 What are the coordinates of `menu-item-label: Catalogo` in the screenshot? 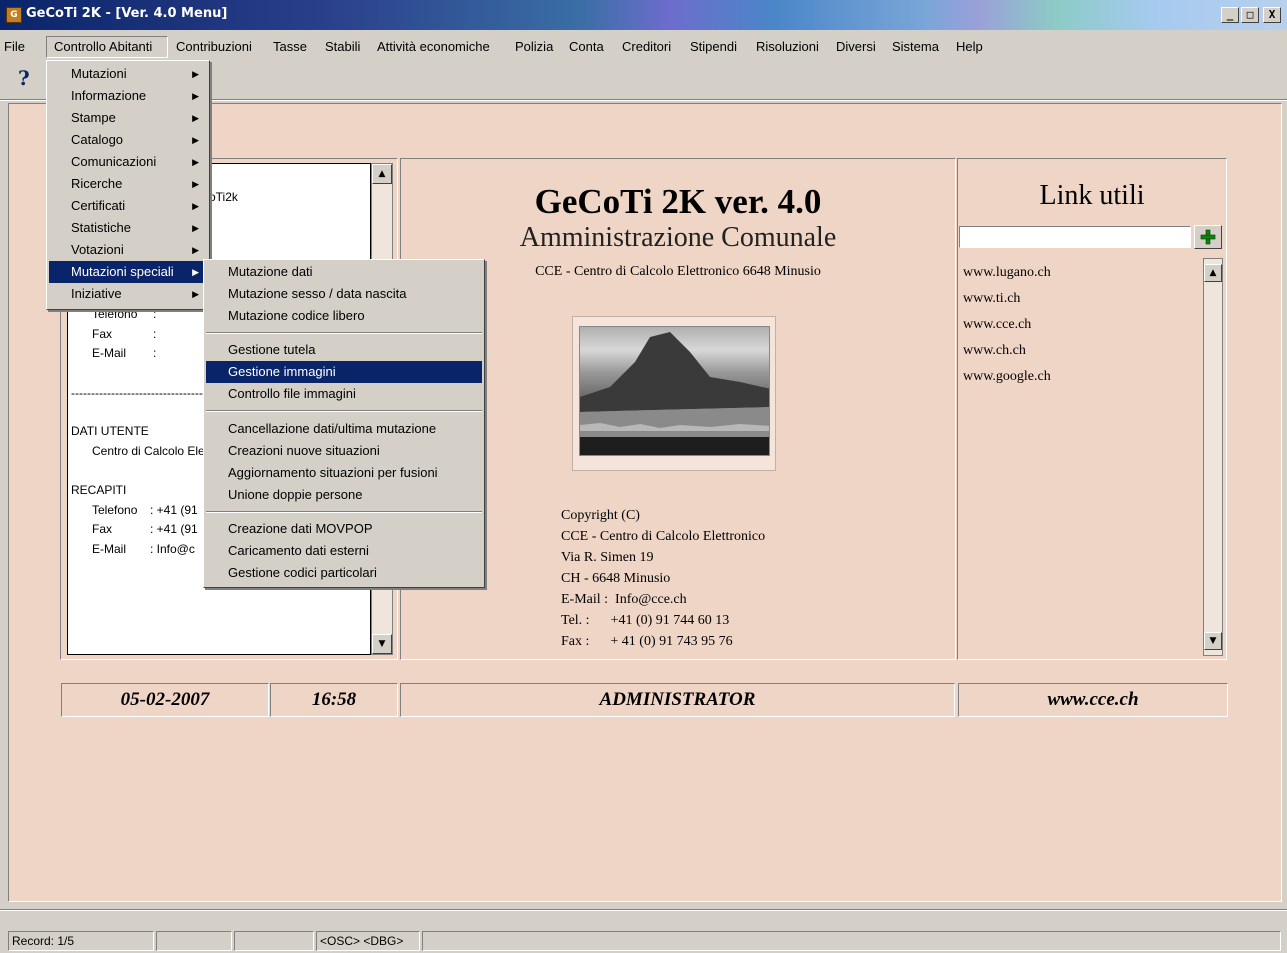 It's located at (97, 139).